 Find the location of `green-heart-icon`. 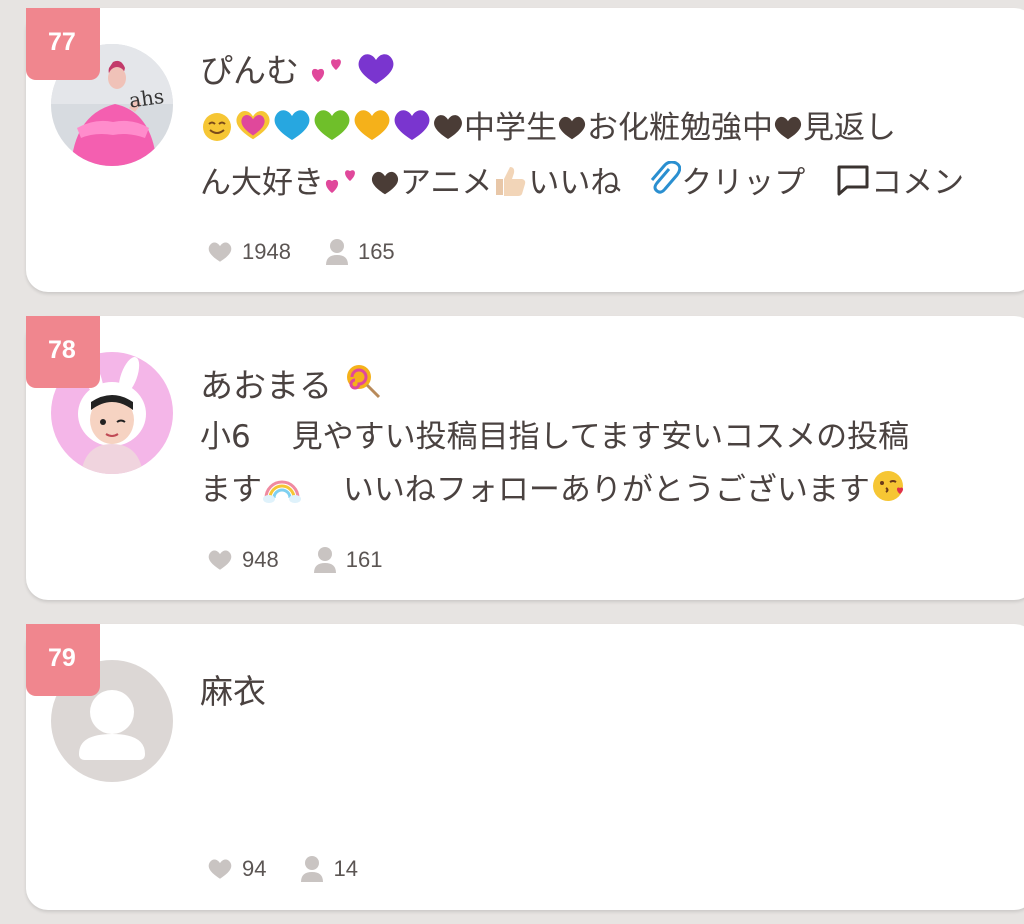

green-heart-icon is located at coordinates (332, 125).